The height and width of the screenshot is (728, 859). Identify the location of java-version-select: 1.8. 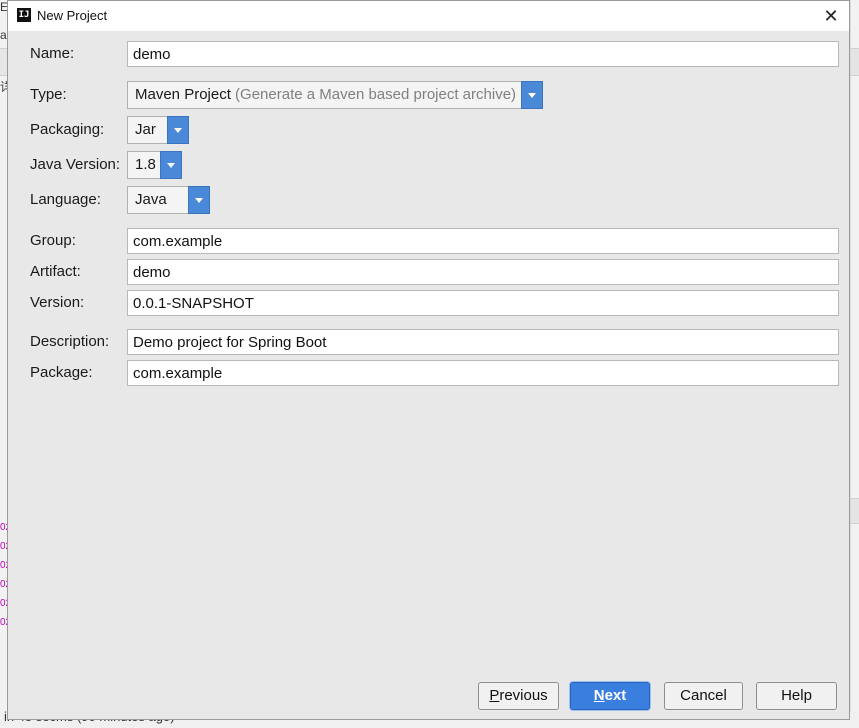
(154, 165).